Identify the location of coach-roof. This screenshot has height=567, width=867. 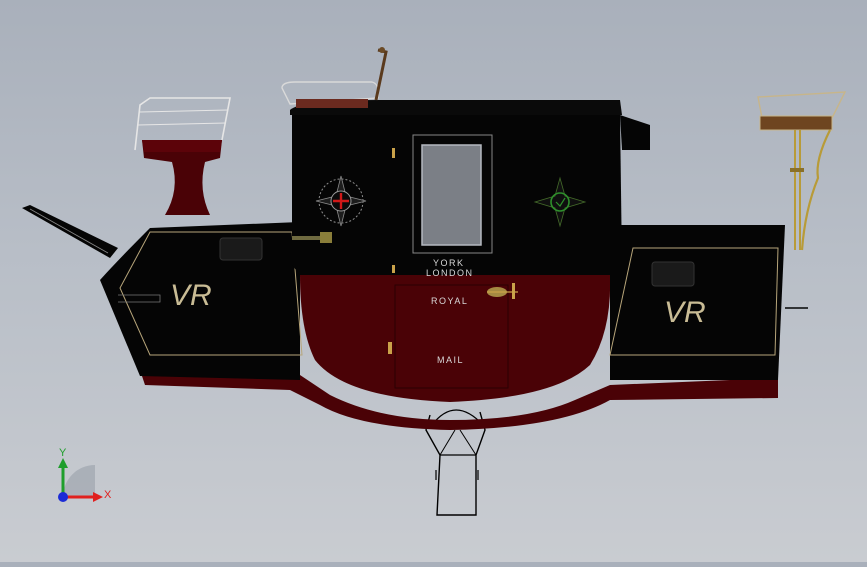
(451, 81).